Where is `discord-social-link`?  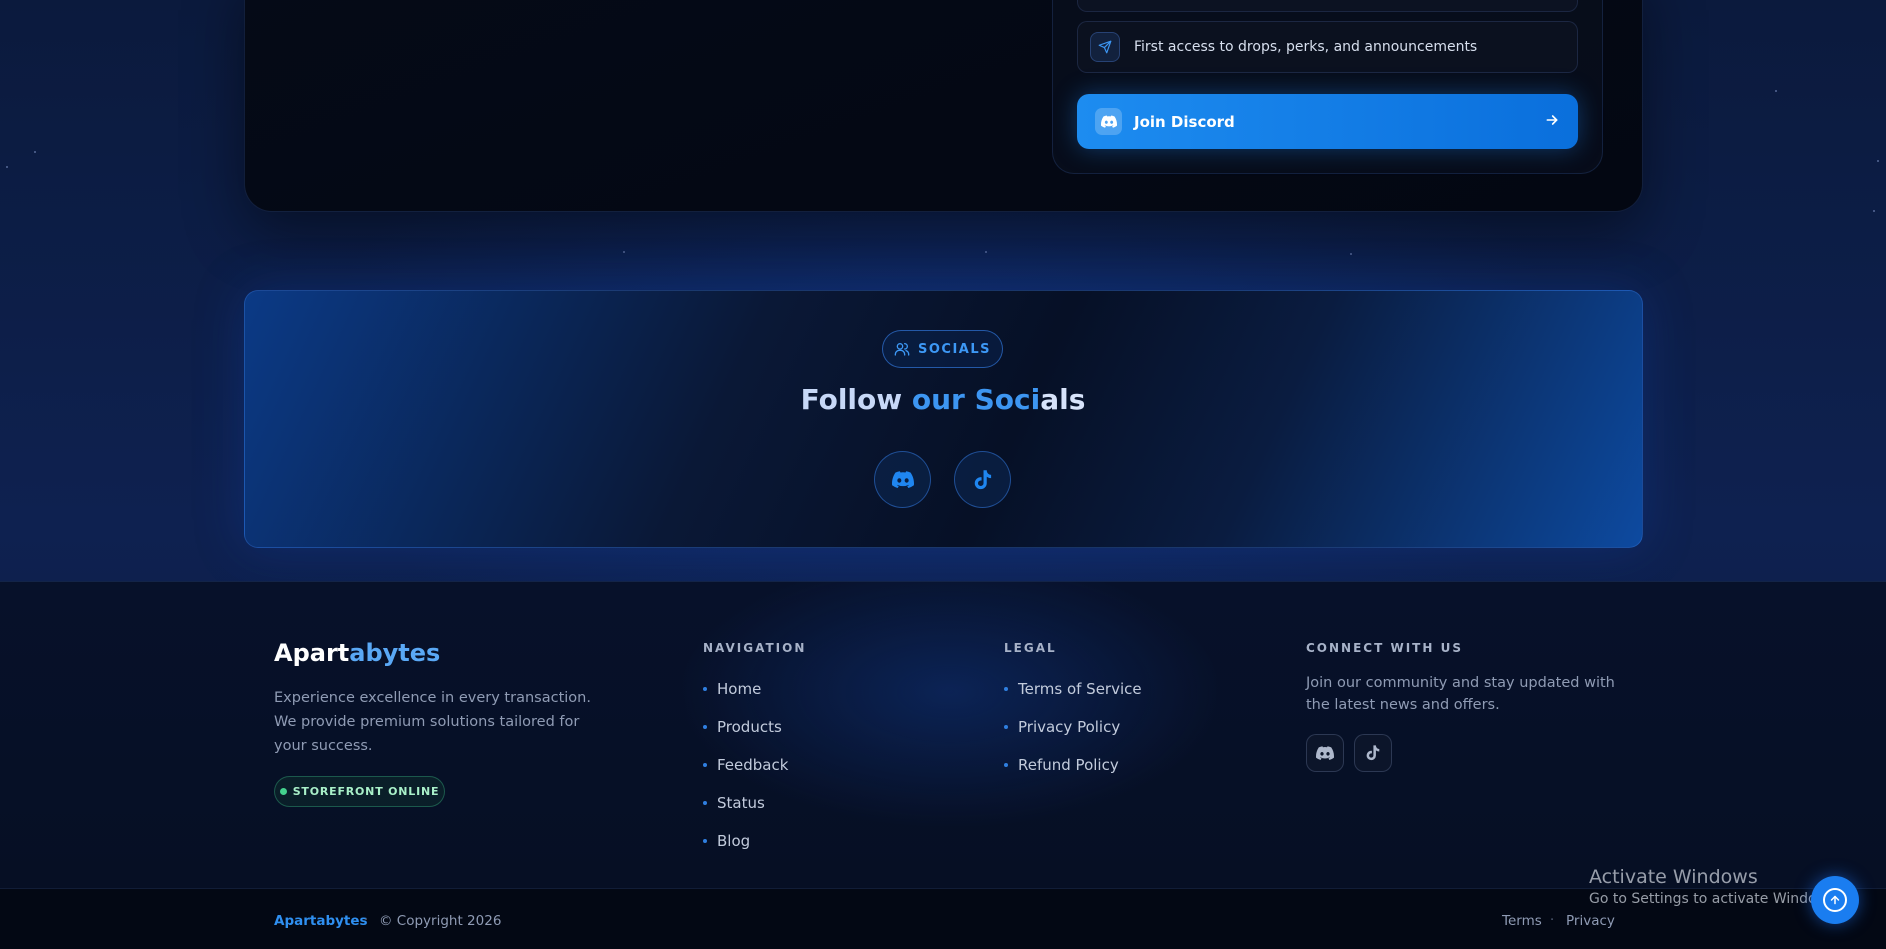
discord-social-link is located at coordinates (902, 479).